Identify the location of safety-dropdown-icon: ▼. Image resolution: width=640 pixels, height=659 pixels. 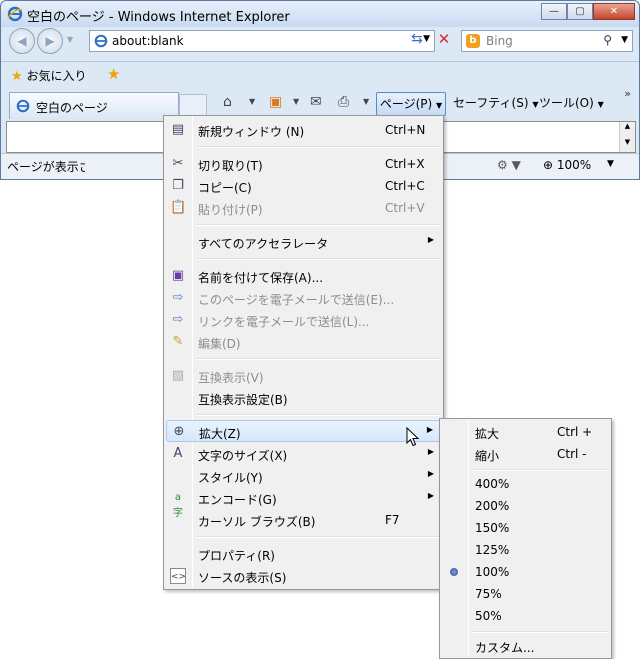
(535, 104).